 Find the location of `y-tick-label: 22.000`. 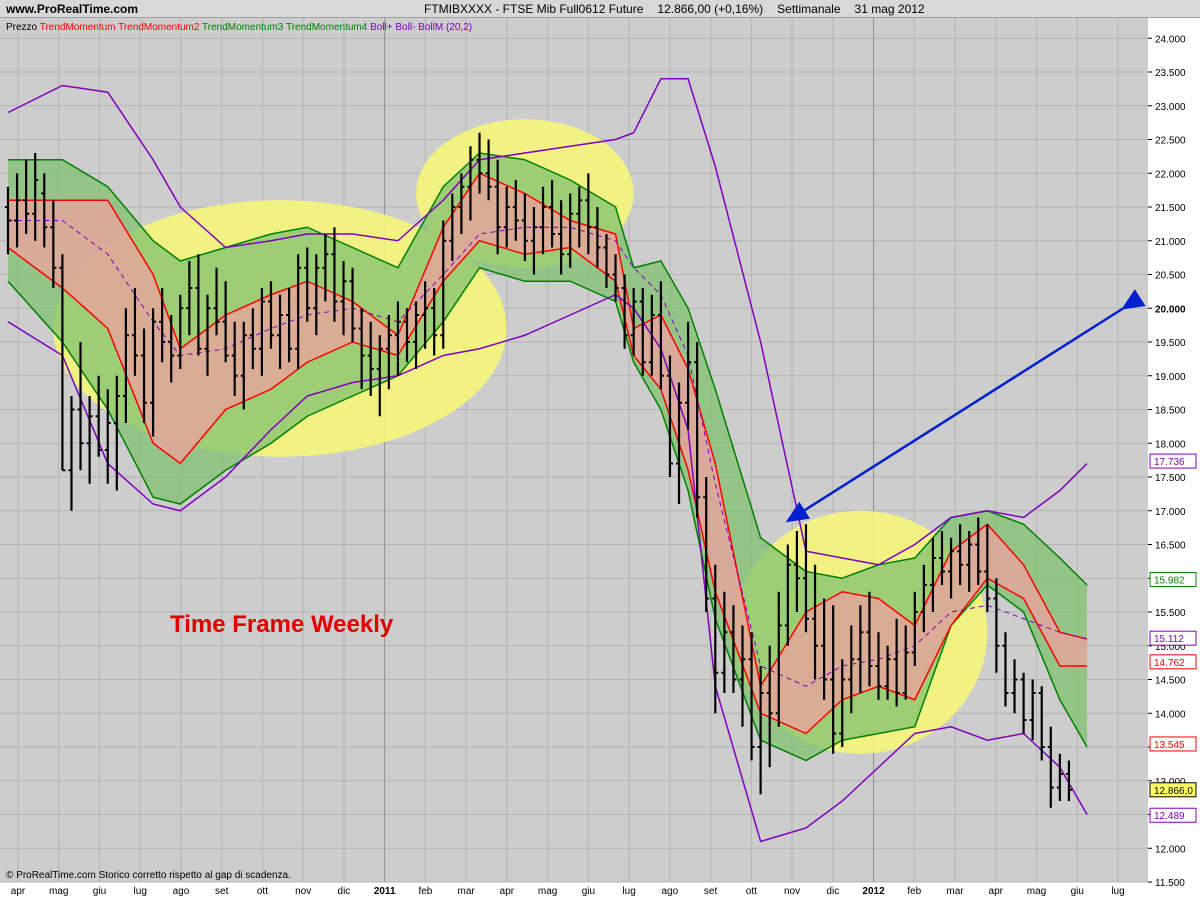

y-tick-label: 22.000 is located at coordinates (1170, 174).